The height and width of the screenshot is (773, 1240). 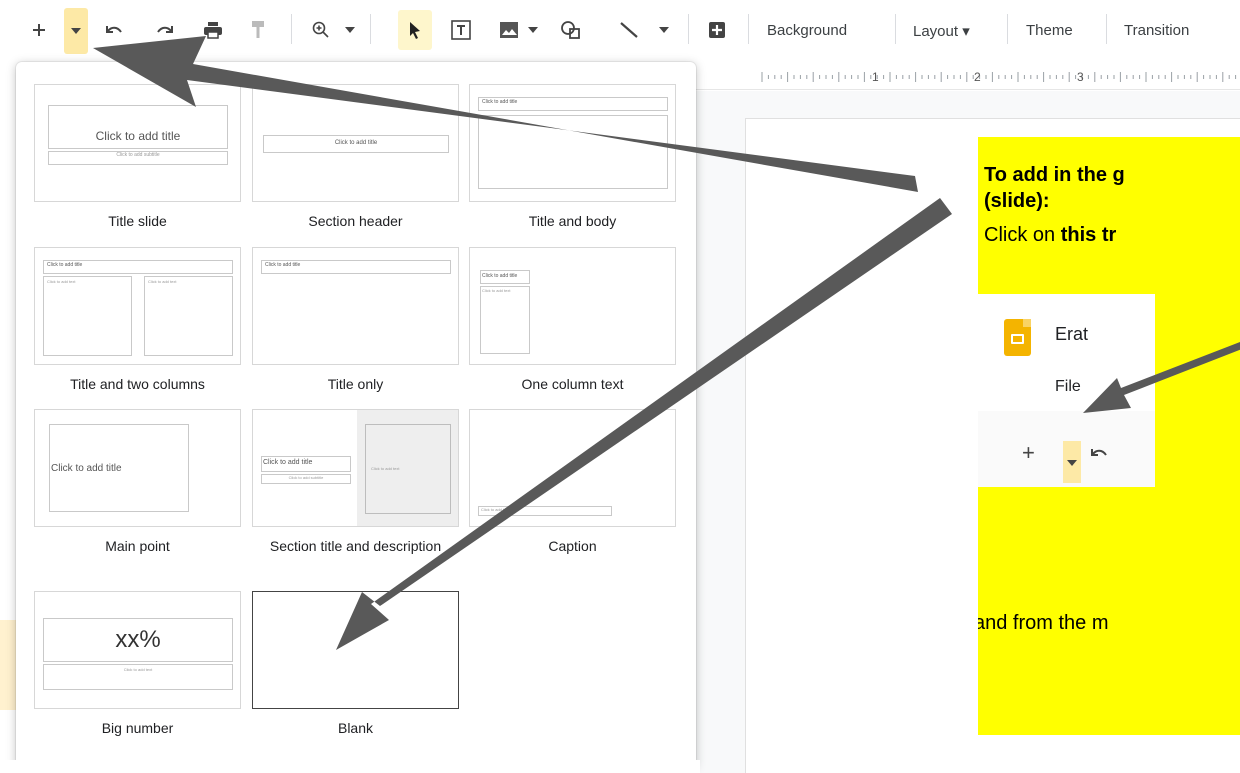 I want to click on subtitle-placeholder-text: Click to add subtitle, so click(x=306, y=477).